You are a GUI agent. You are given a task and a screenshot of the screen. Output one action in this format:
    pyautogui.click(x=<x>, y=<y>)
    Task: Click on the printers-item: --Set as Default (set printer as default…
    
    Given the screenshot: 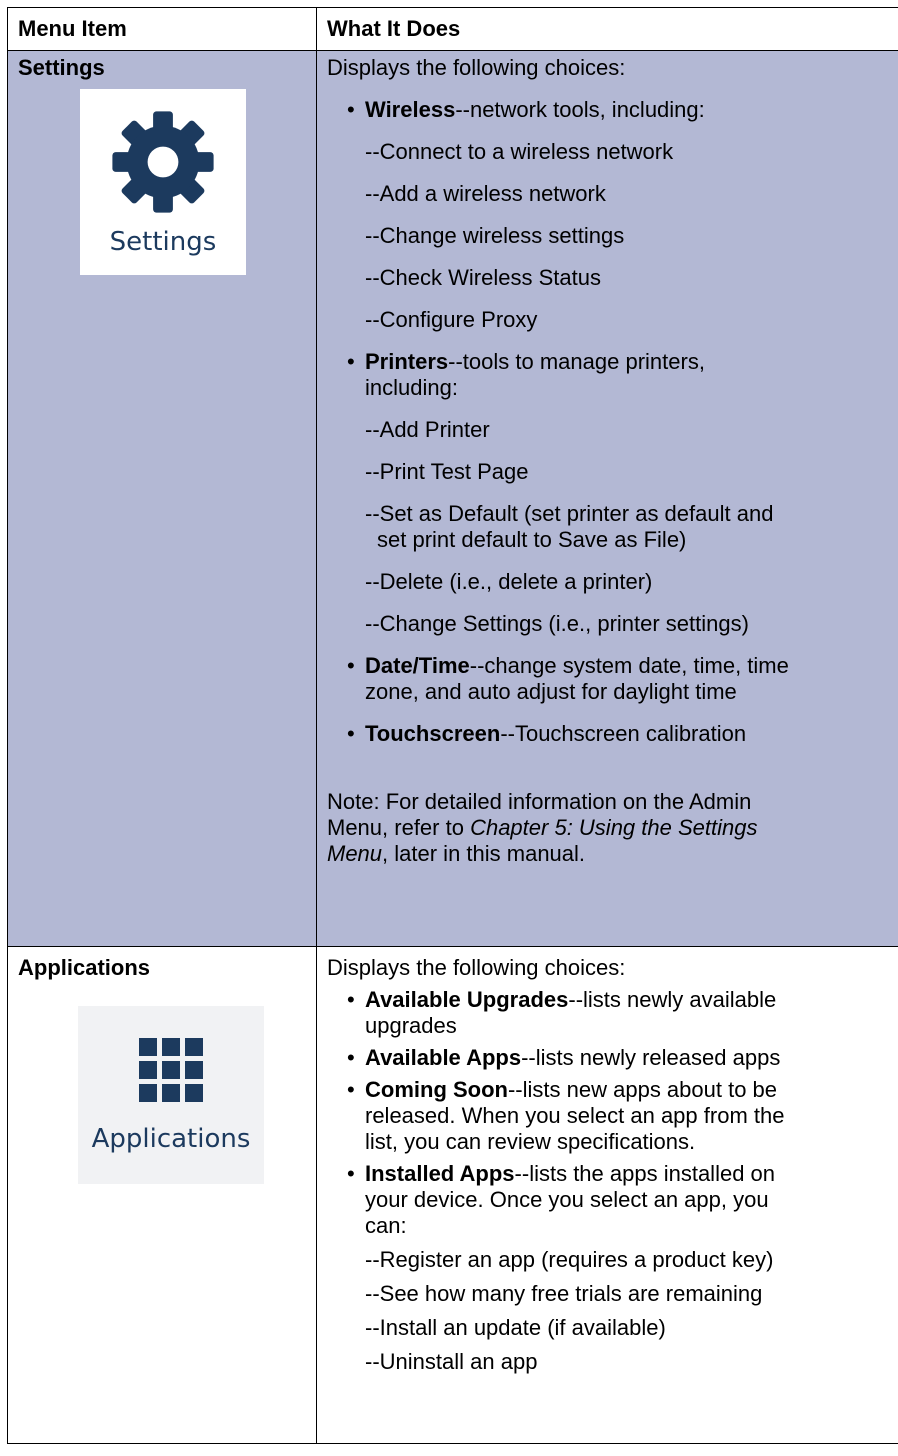 What is the action you would take?
    pyautogui.click(x=569, y=513)
    